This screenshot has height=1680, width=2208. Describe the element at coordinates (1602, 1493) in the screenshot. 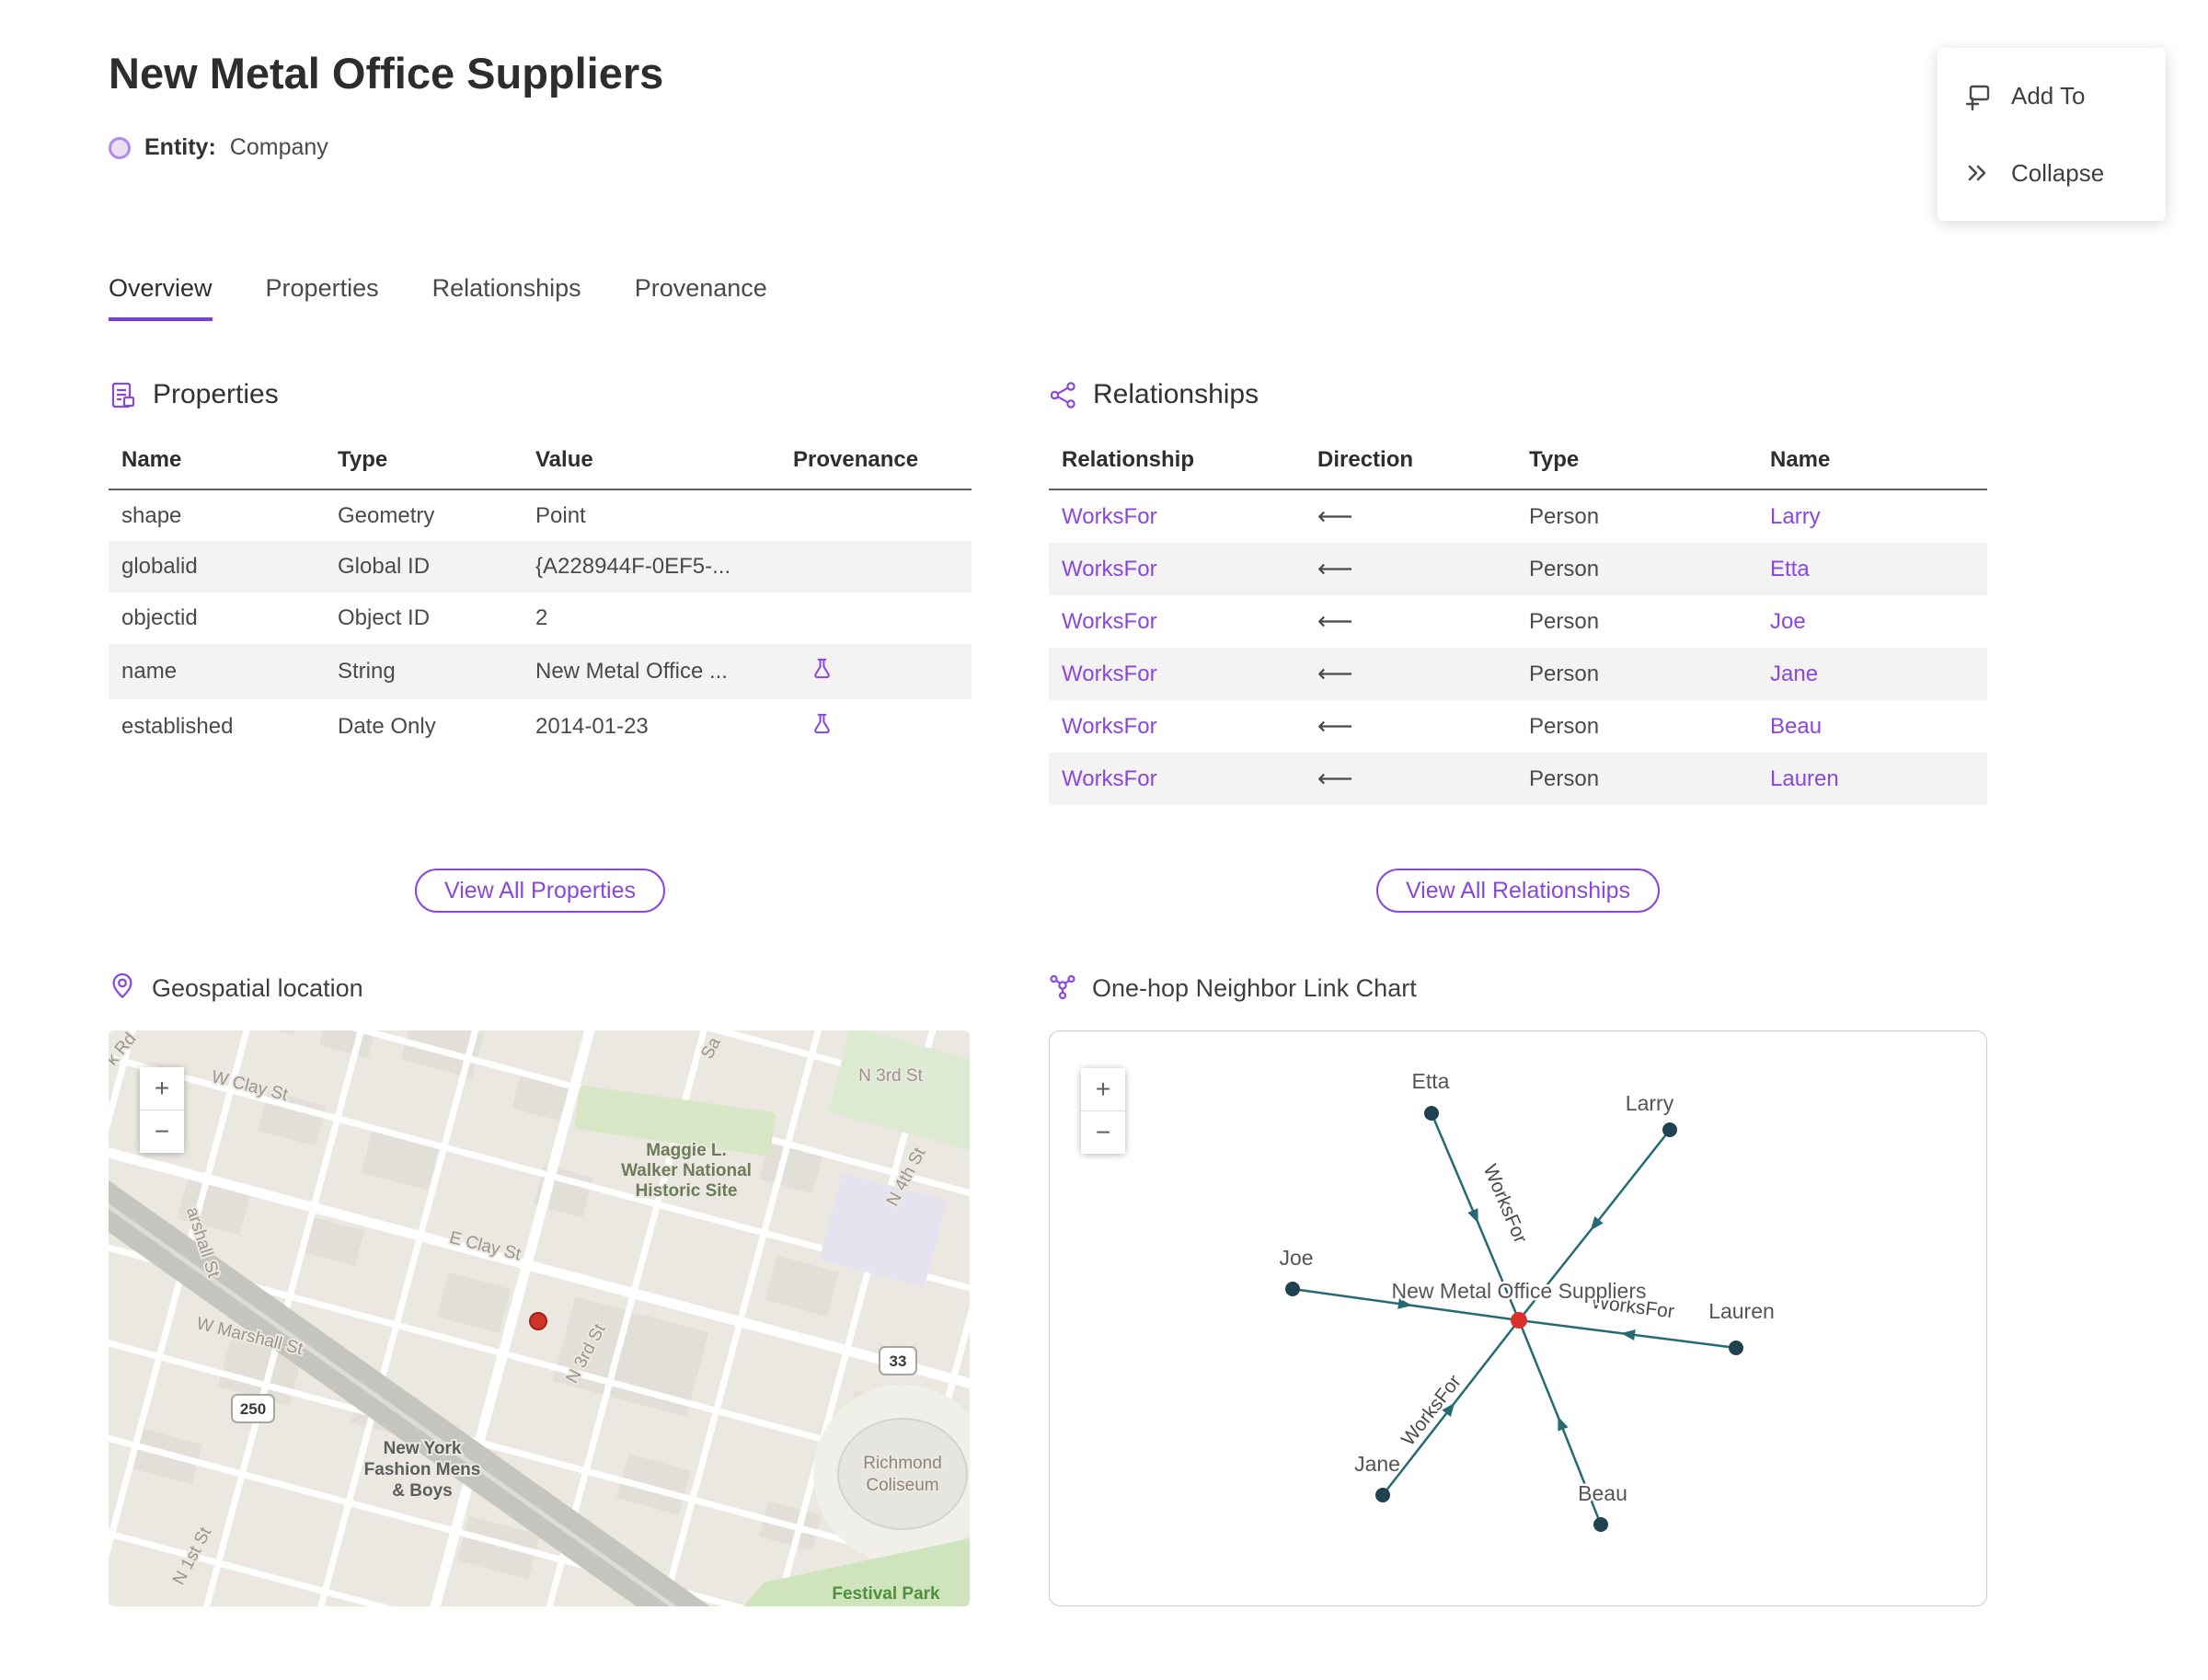

I see `svg-text: Beau` at that location.